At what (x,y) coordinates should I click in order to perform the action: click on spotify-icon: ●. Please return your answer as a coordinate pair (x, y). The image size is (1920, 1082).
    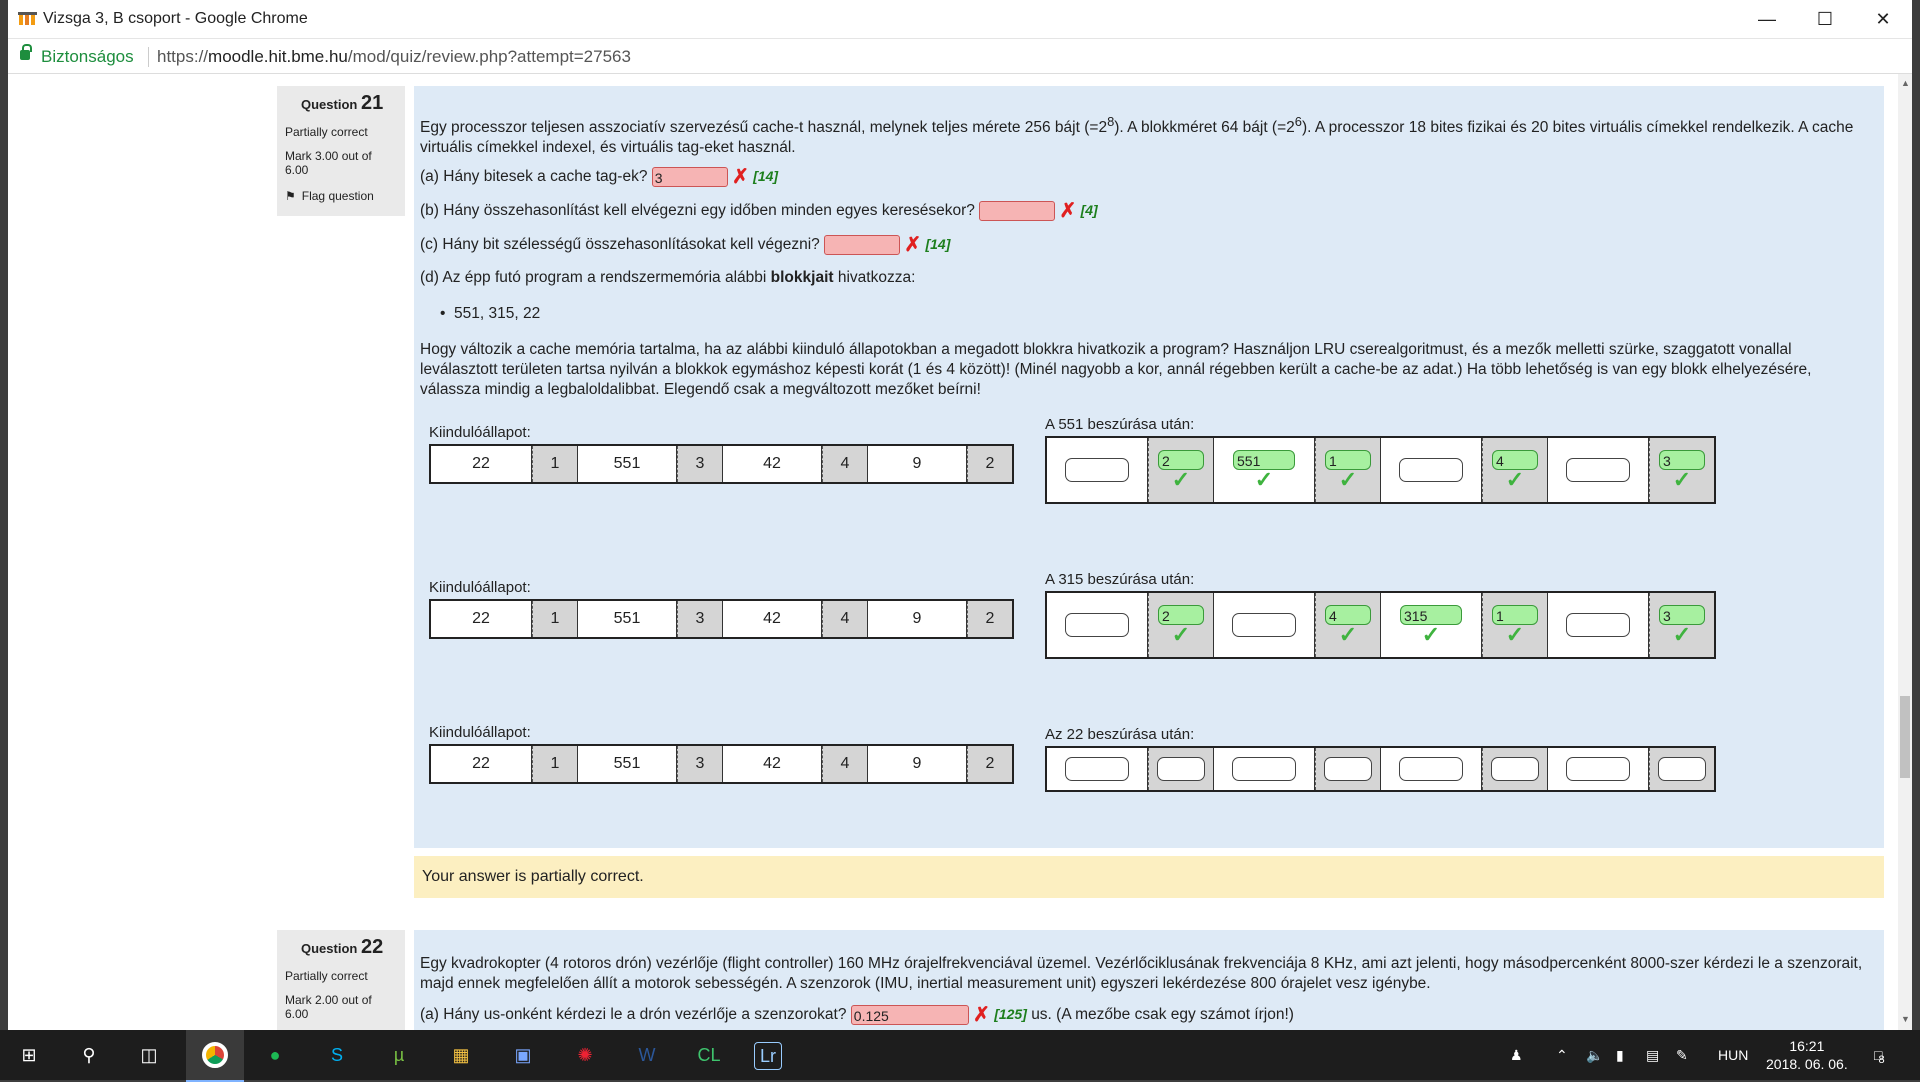
    Looking at the image, I should click on (275, 1055).